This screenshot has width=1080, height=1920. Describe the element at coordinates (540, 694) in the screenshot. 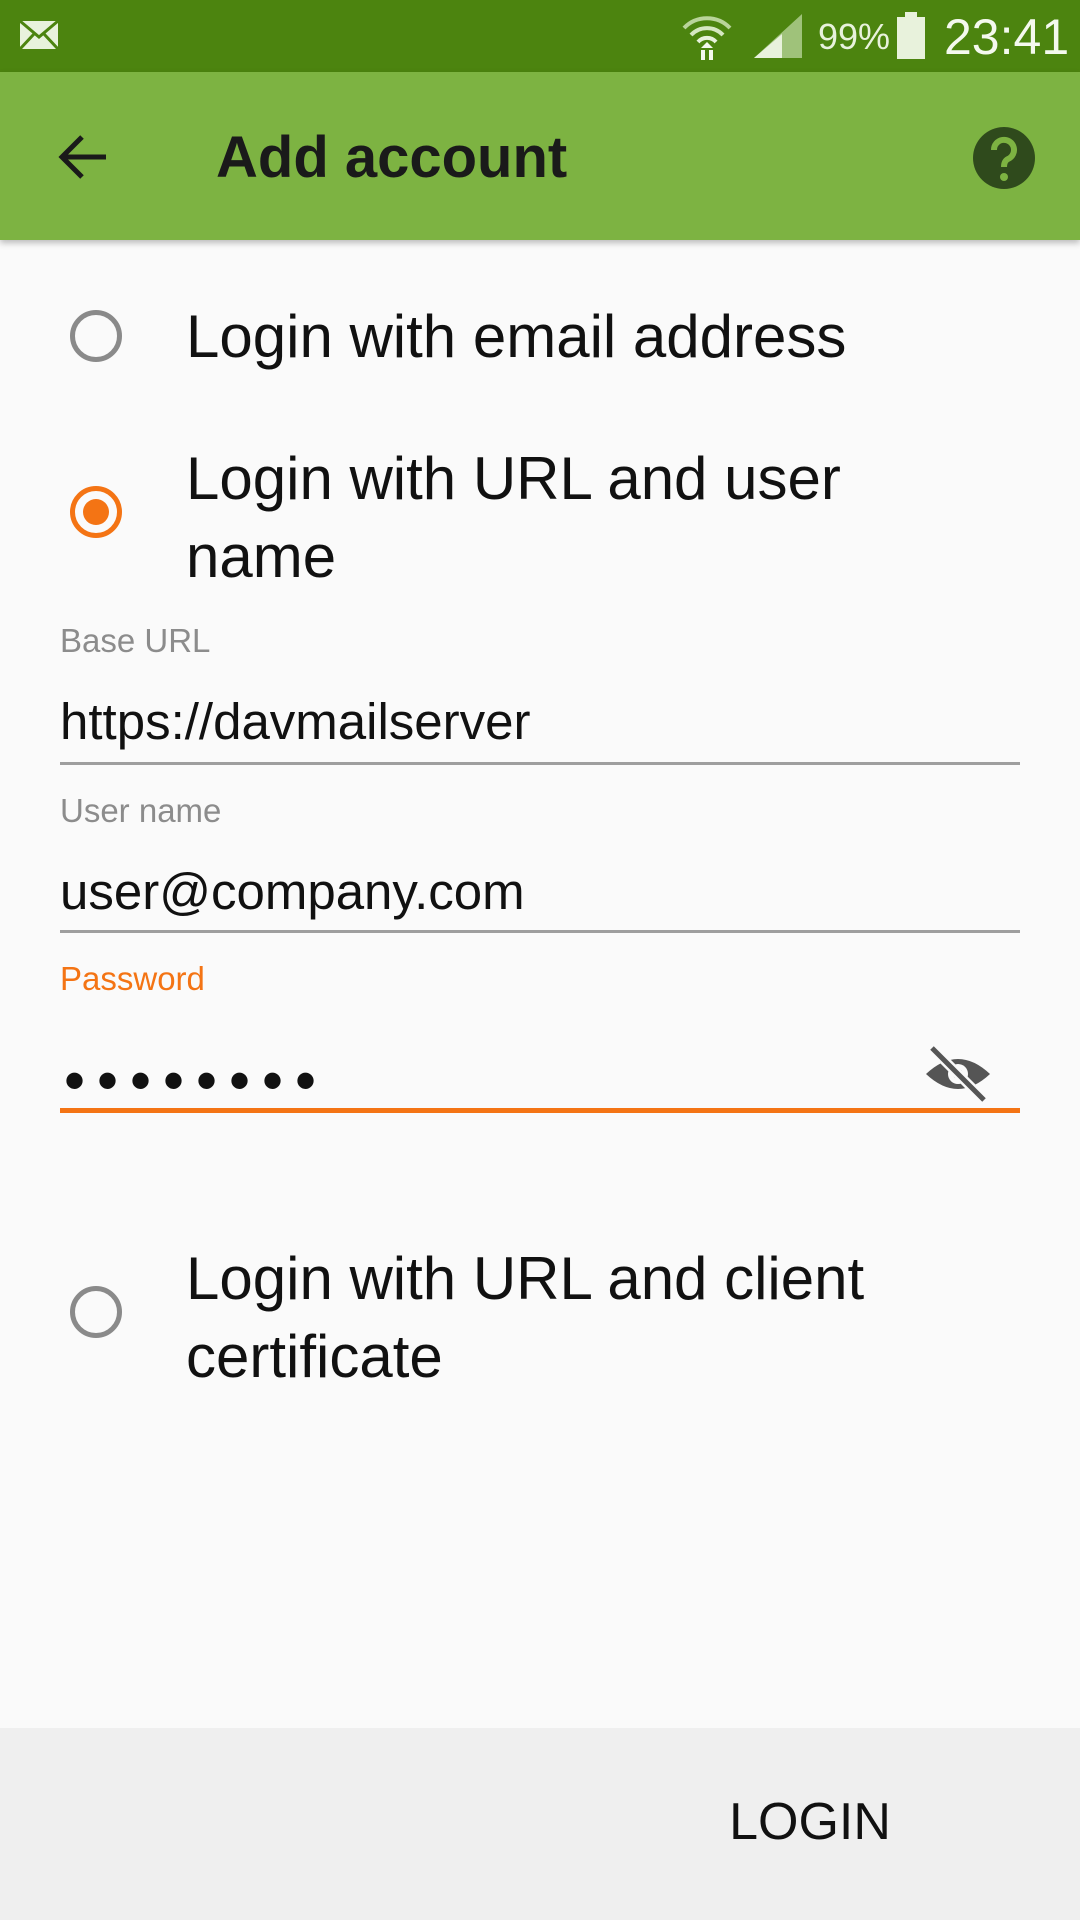

I see `base-url-field: Base URL https://davmailserver` at that location.